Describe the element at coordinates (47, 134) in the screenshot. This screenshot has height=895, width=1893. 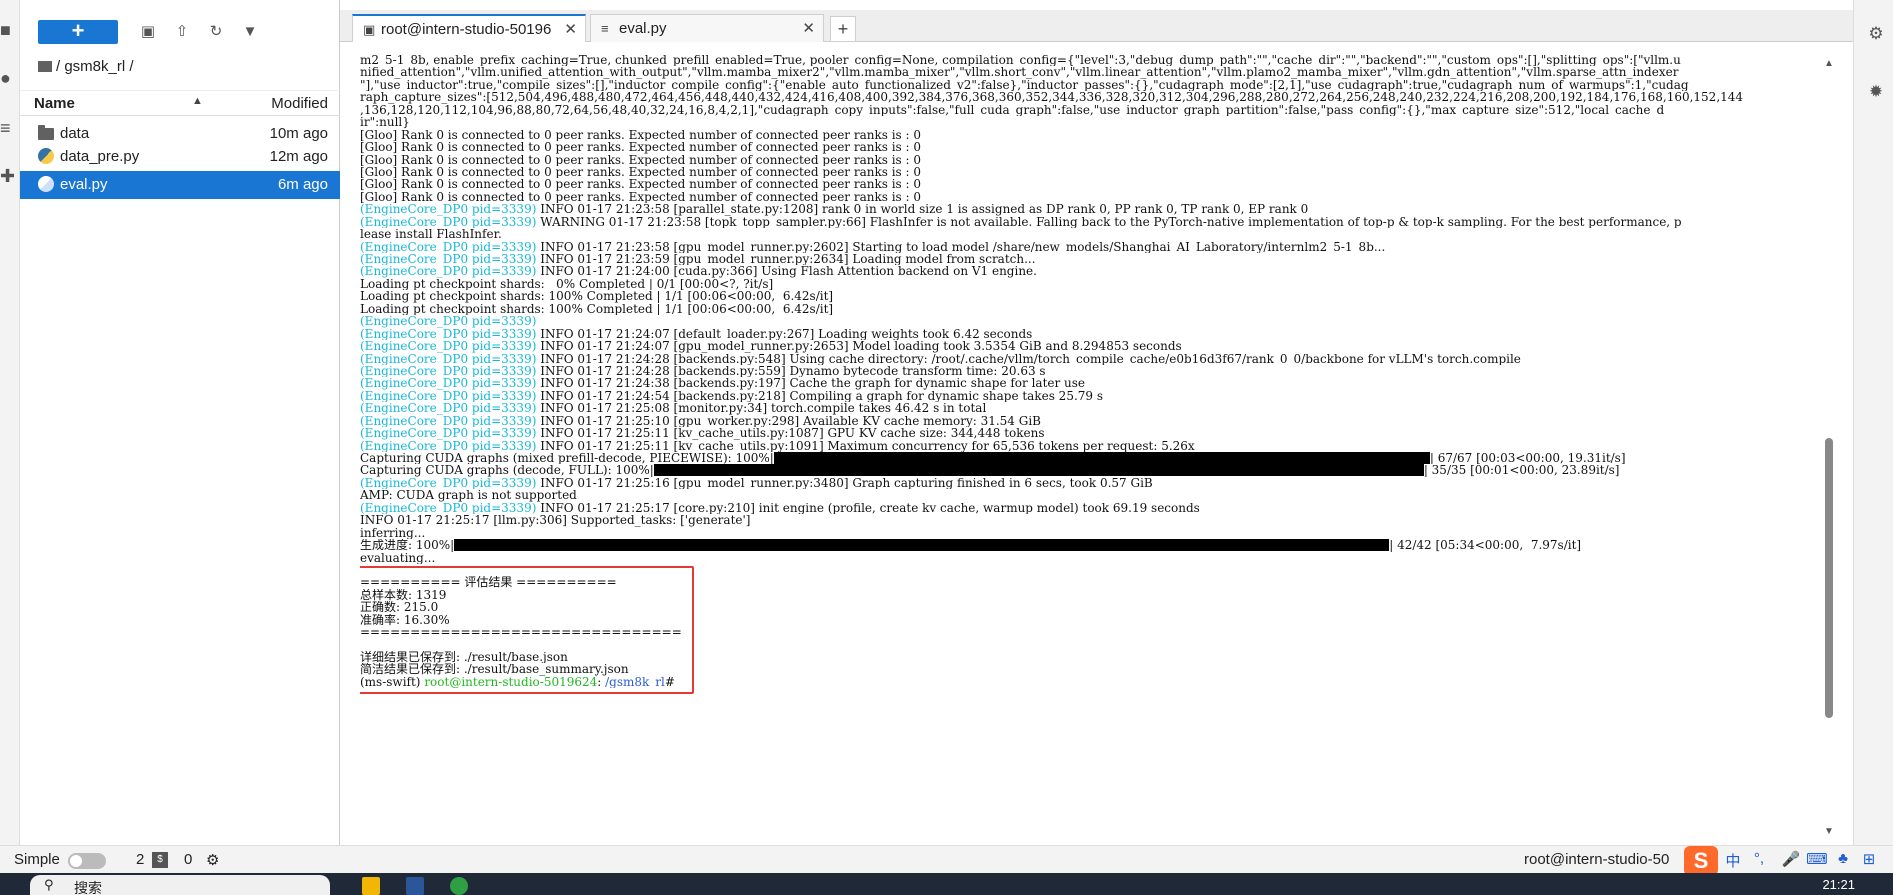
I see `folder-icon` at that location.